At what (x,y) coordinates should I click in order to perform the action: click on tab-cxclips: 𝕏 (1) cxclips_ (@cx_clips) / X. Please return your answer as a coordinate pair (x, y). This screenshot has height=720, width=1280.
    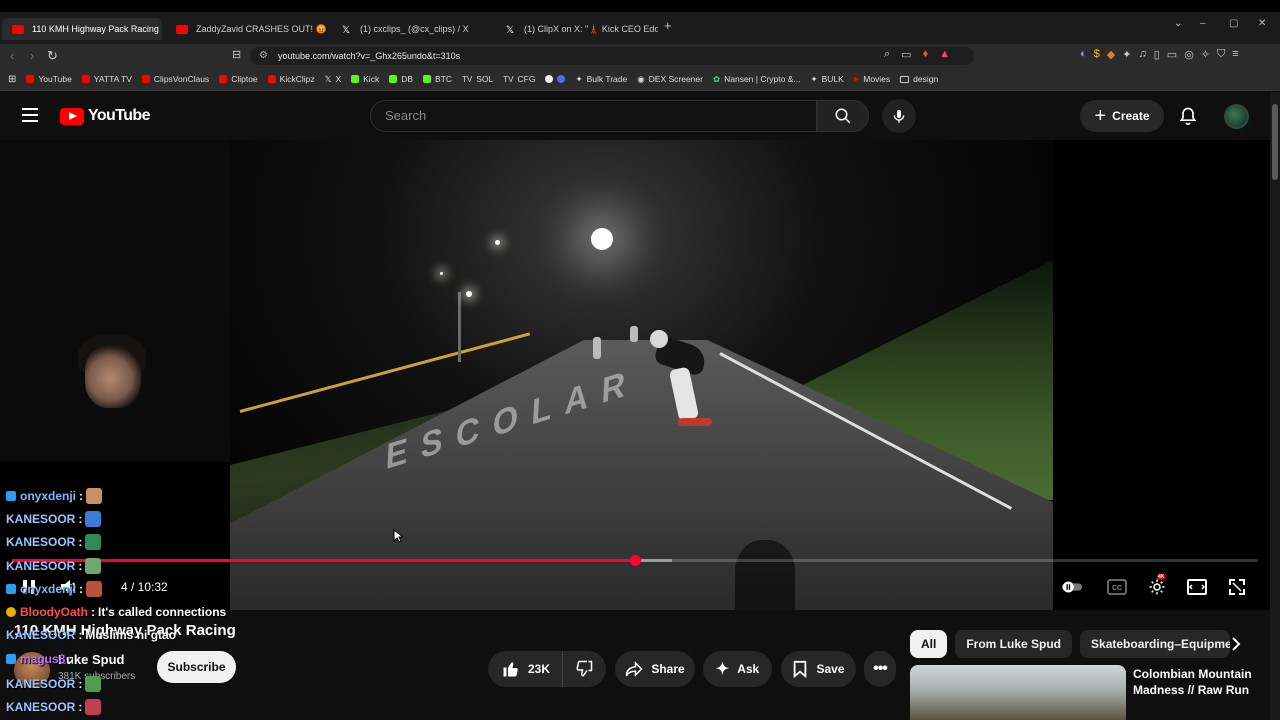
    Looking at the image, I should click on (413, 29).